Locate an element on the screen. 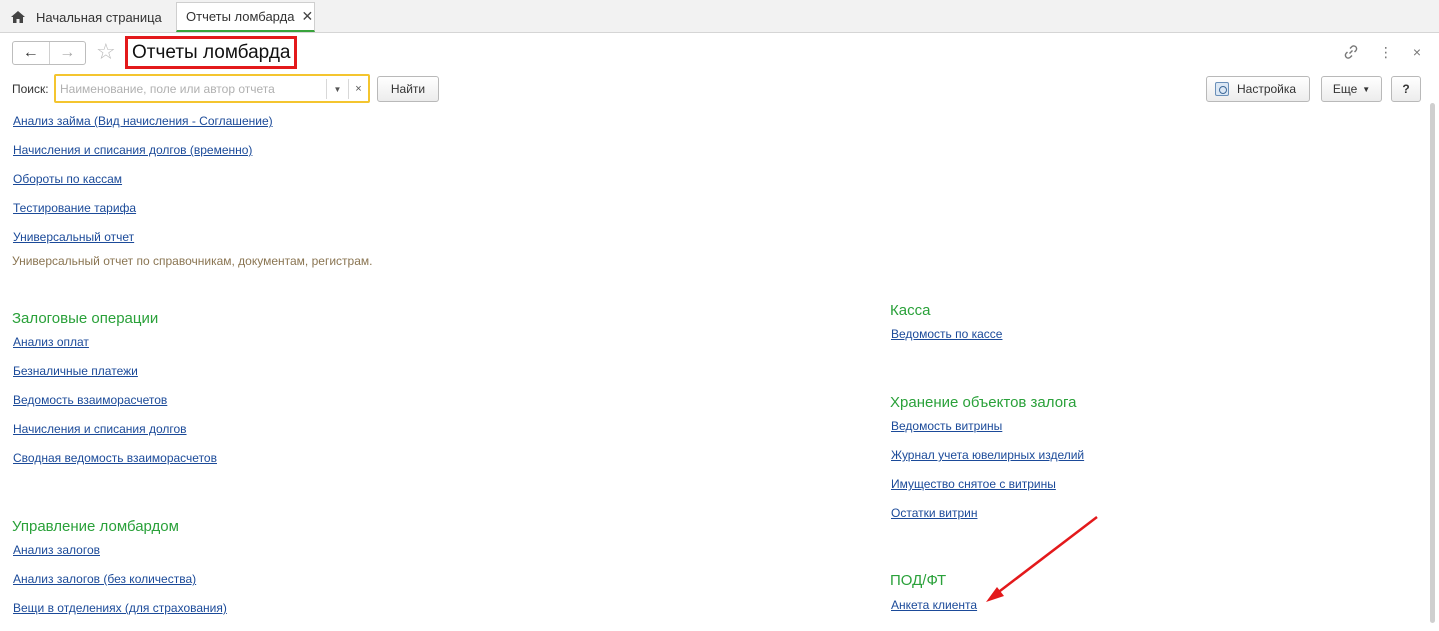  tab-pawnshop-reports: Отчеты ломбарда ✕ is located at coordinates (245, 17).